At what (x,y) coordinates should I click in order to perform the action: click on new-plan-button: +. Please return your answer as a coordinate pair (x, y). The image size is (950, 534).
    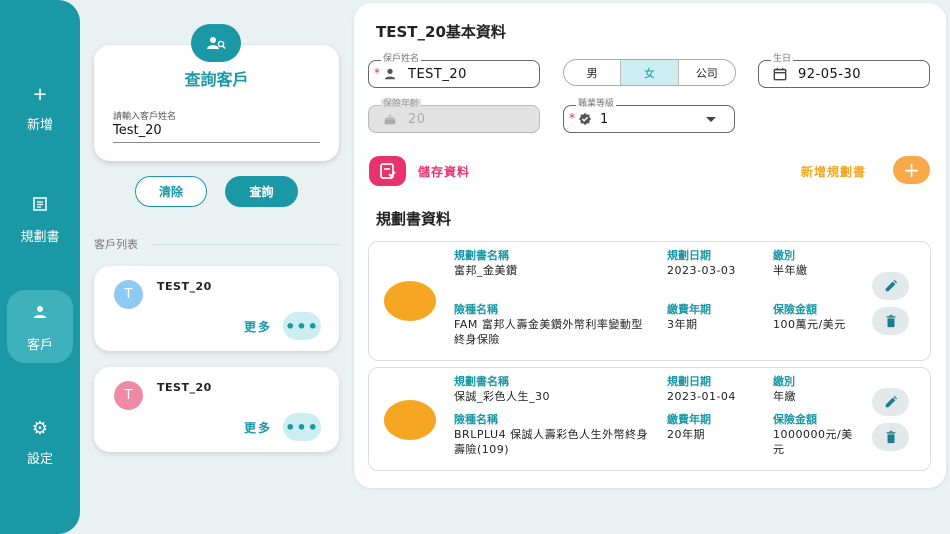
    Looking at the image, I should click on (911, 170).